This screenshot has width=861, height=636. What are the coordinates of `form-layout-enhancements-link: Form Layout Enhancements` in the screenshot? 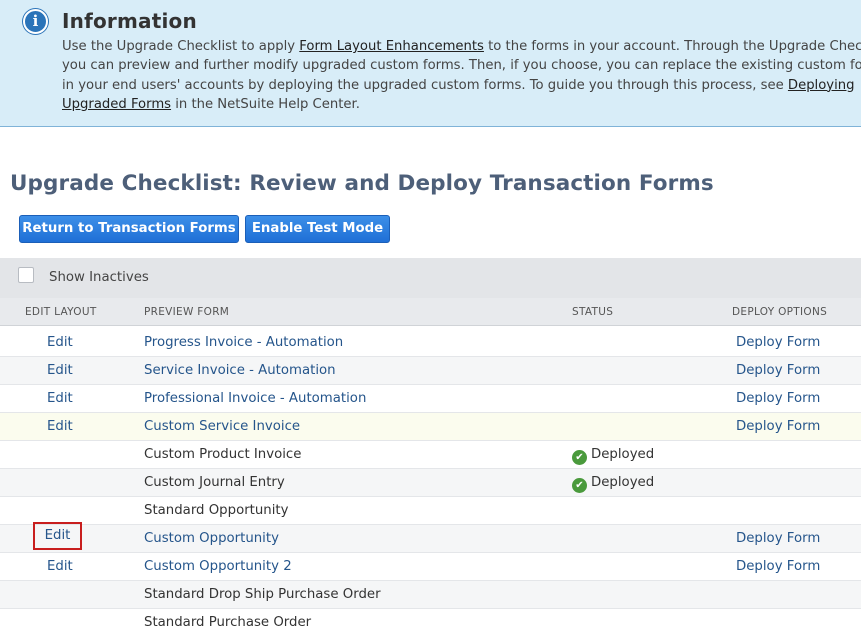 It's located at (391, 46).